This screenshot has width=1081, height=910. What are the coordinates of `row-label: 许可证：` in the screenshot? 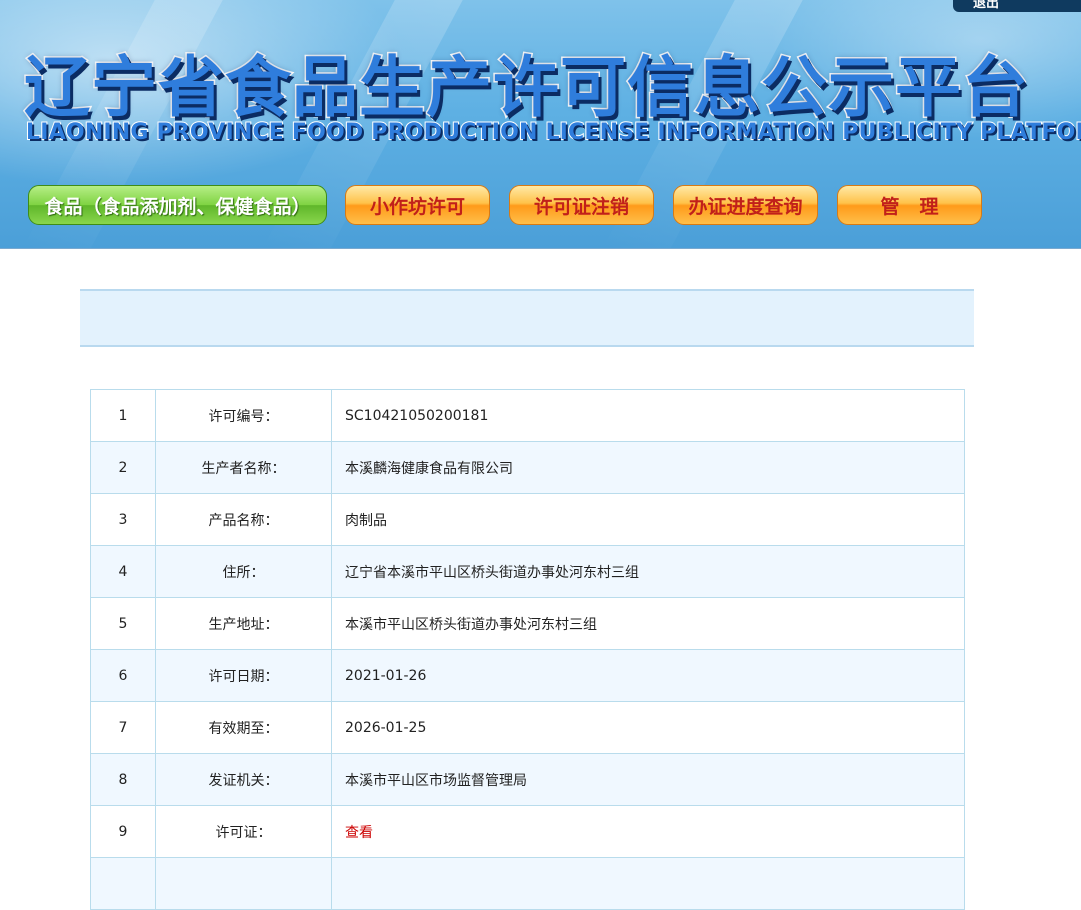 It's located at (243, 831).